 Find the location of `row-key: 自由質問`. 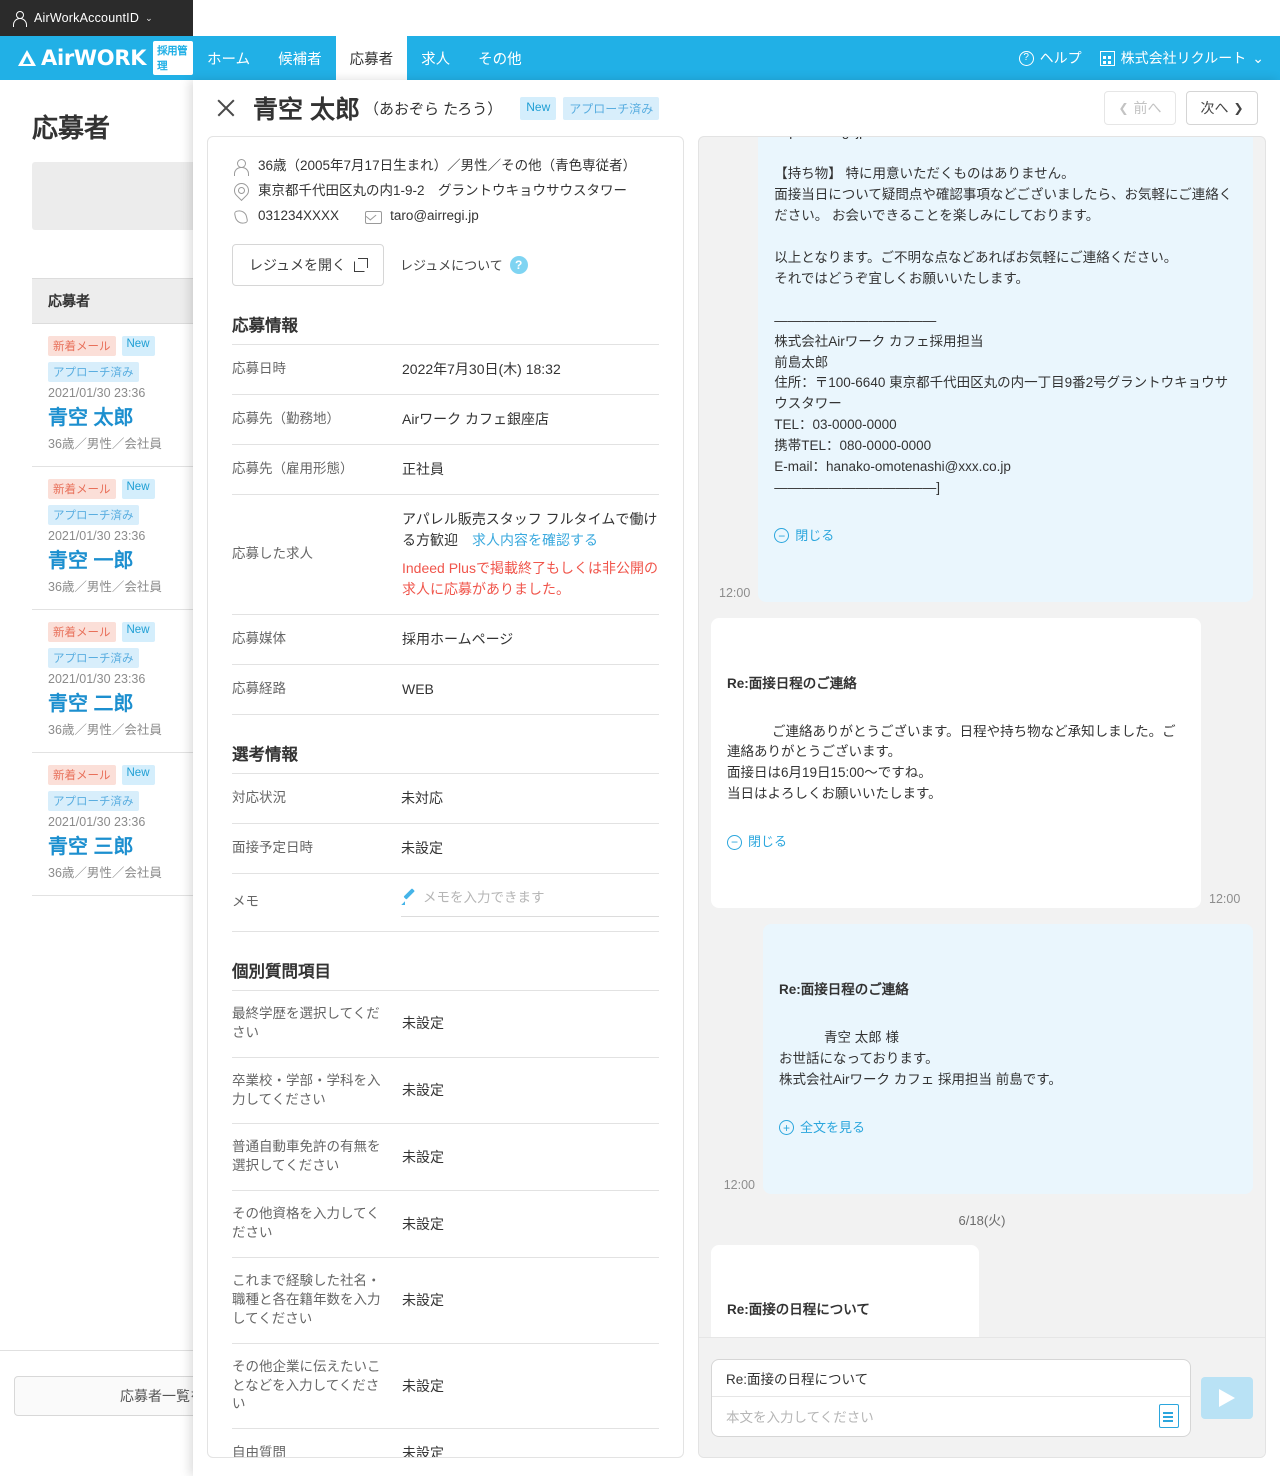

row-key: 自由質問 is located at coordinates (259, 1451).